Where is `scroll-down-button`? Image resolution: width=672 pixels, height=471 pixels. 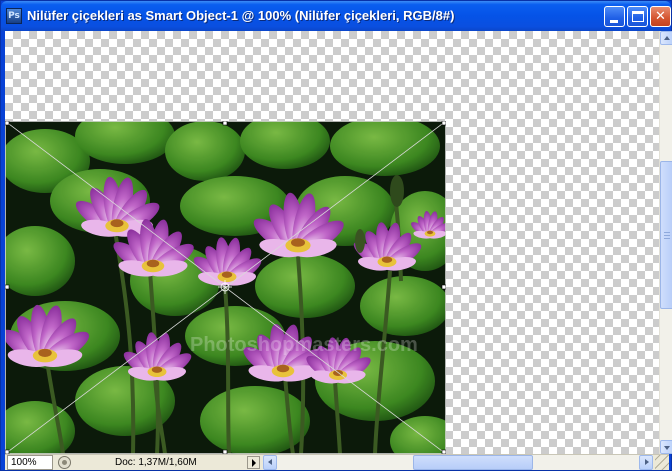
scroll-down-button is located at coordinates (666, 447).